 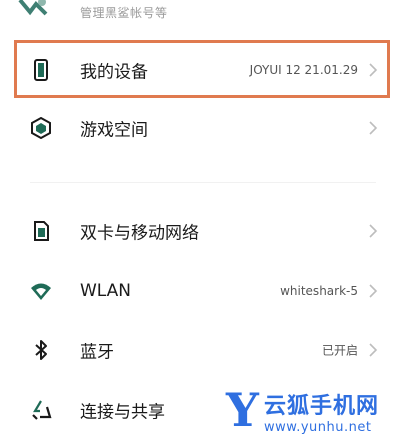 I want to click on wlan-network-name: whiteshark-5, so click(x=319, y=291).